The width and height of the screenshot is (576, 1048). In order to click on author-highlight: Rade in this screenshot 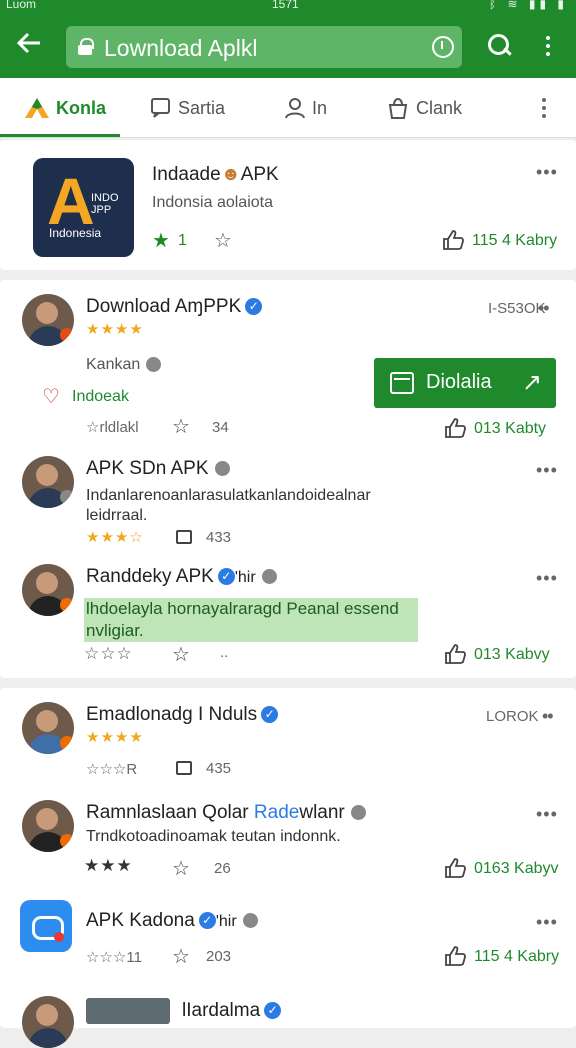, I will do `click(276, 812)`.